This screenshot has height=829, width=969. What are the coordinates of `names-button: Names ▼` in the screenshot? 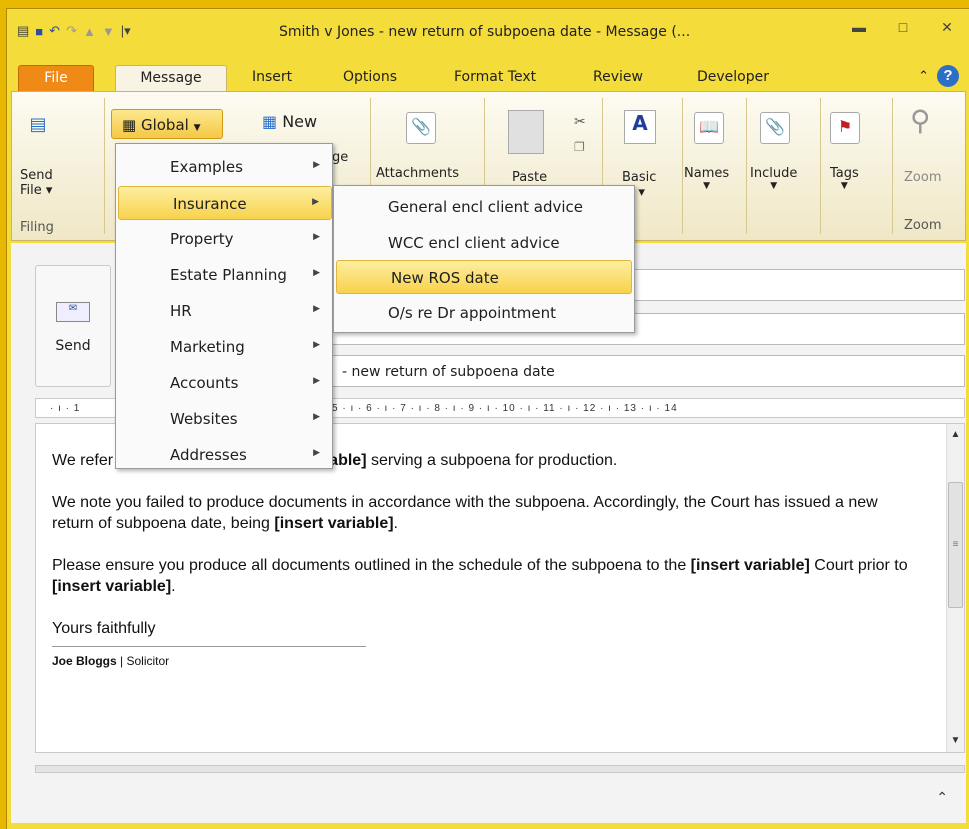 It's located at (706, 178).